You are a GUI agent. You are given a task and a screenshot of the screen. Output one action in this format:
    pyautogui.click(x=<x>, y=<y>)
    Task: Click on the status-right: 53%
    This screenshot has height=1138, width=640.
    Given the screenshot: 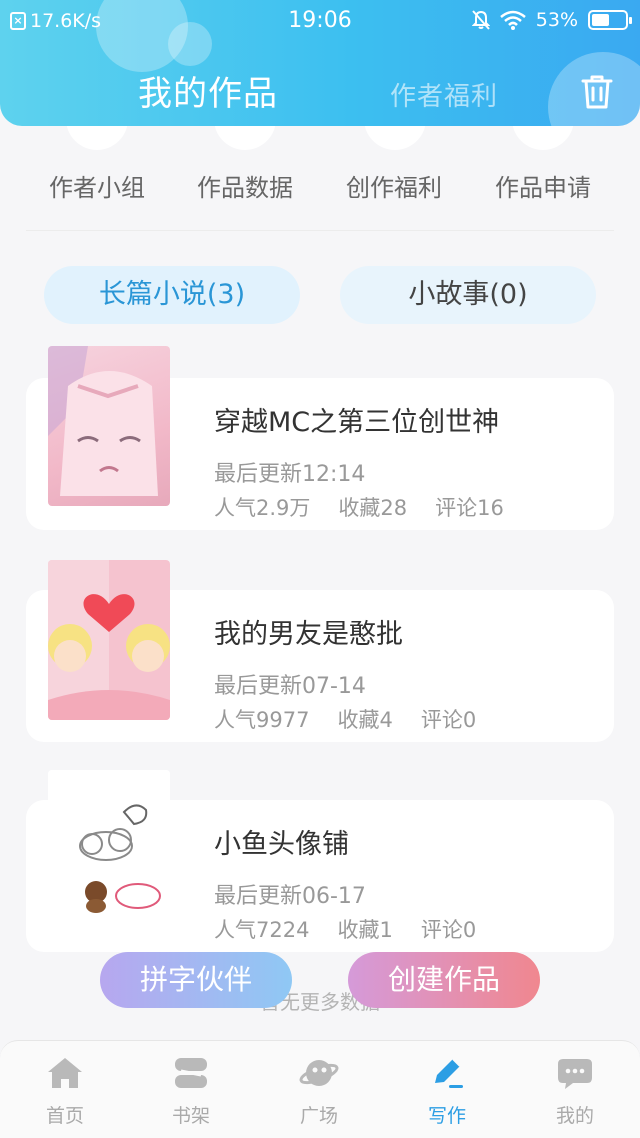 What is the action you would take?
    pyautogui.click(x=551, y=20)
    